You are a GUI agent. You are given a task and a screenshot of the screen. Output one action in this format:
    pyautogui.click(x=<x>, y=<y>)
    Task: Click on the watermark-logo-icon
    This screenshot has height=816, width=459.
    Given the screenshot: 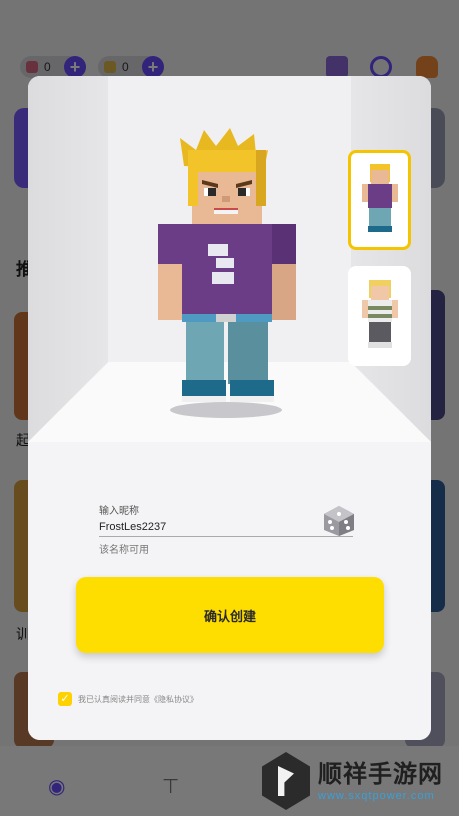 What is the action you would take?
    pyautogui.click(x=286, y=781)
    